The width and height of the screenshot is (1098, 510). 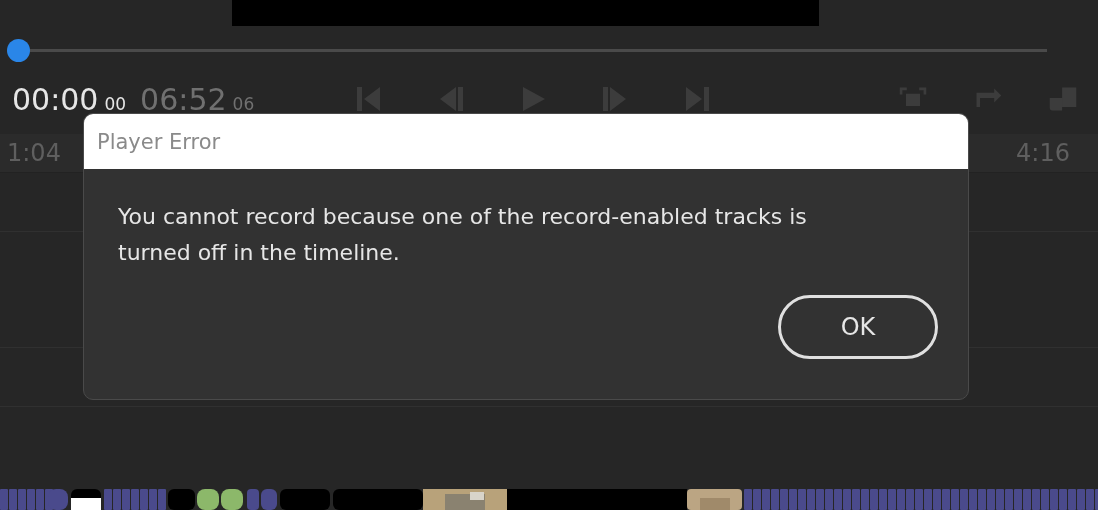 I want to click on current-time: 00:00, so click(x=55, y=99).